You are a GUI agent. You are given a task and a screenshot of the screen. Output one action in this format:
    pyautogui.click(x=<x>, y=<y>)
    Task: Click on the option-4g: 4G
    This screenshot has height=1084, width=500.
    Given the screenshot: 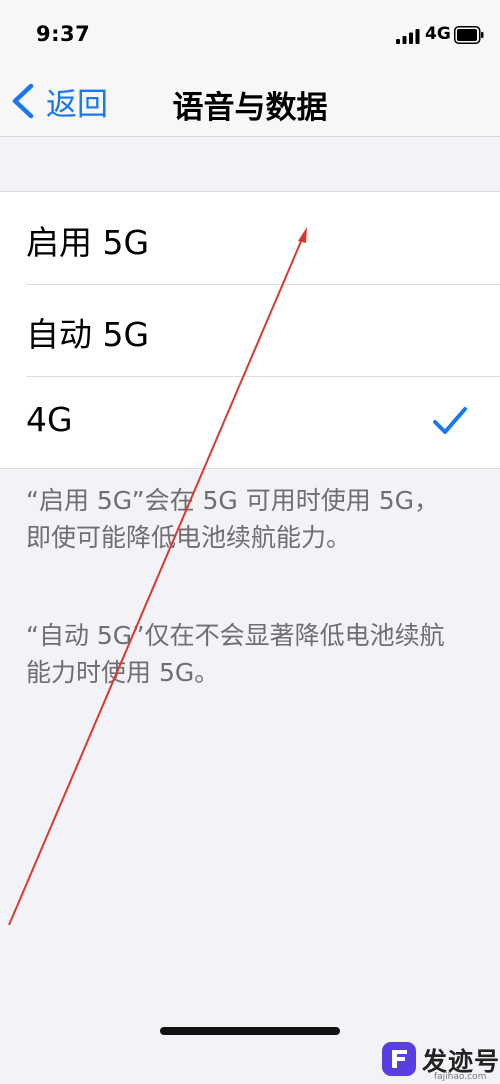 What is the action you would take?
    pyautogui.click(x=250, y=422)
    